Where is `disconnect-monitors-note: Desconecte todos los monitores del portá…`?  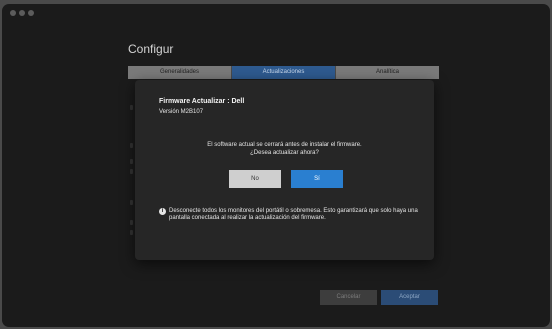
disconnect-monitors-note: Desconecte todos los monitores del portá… is located at coordinates (293, 214).